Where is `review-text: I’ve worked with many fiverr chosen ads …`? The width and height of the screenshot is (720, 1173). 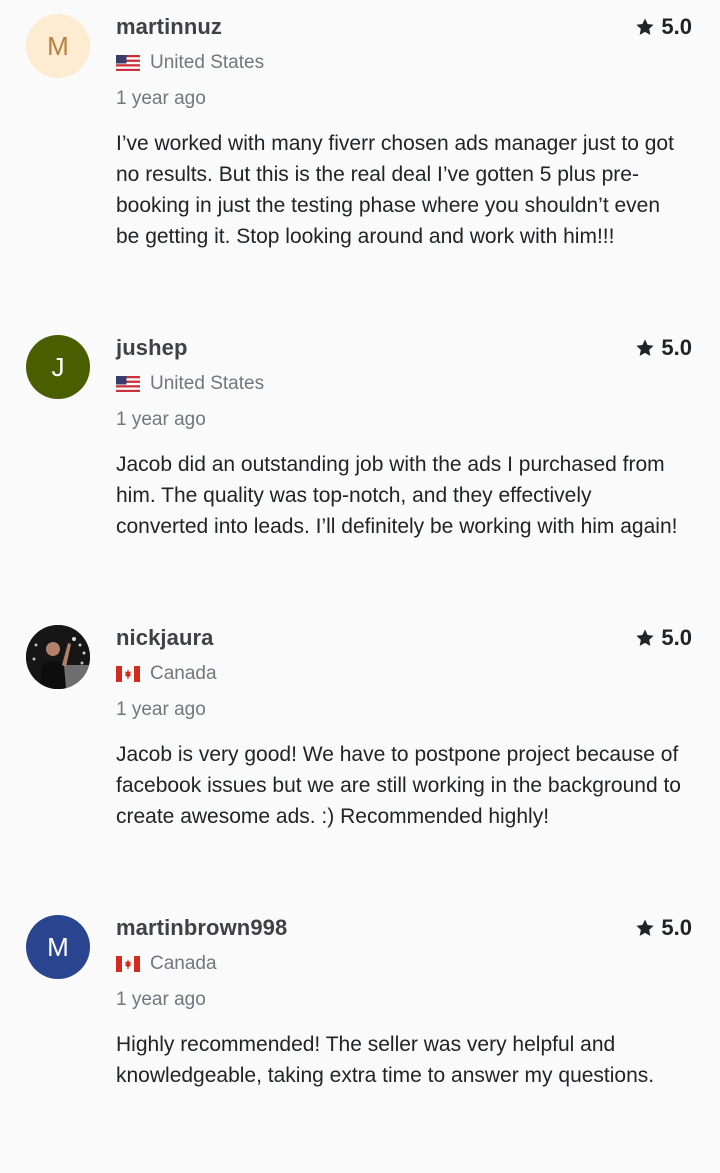 review-text: I’ve worked with many fiverr chosen ads … is located at coordinates (395, 190).